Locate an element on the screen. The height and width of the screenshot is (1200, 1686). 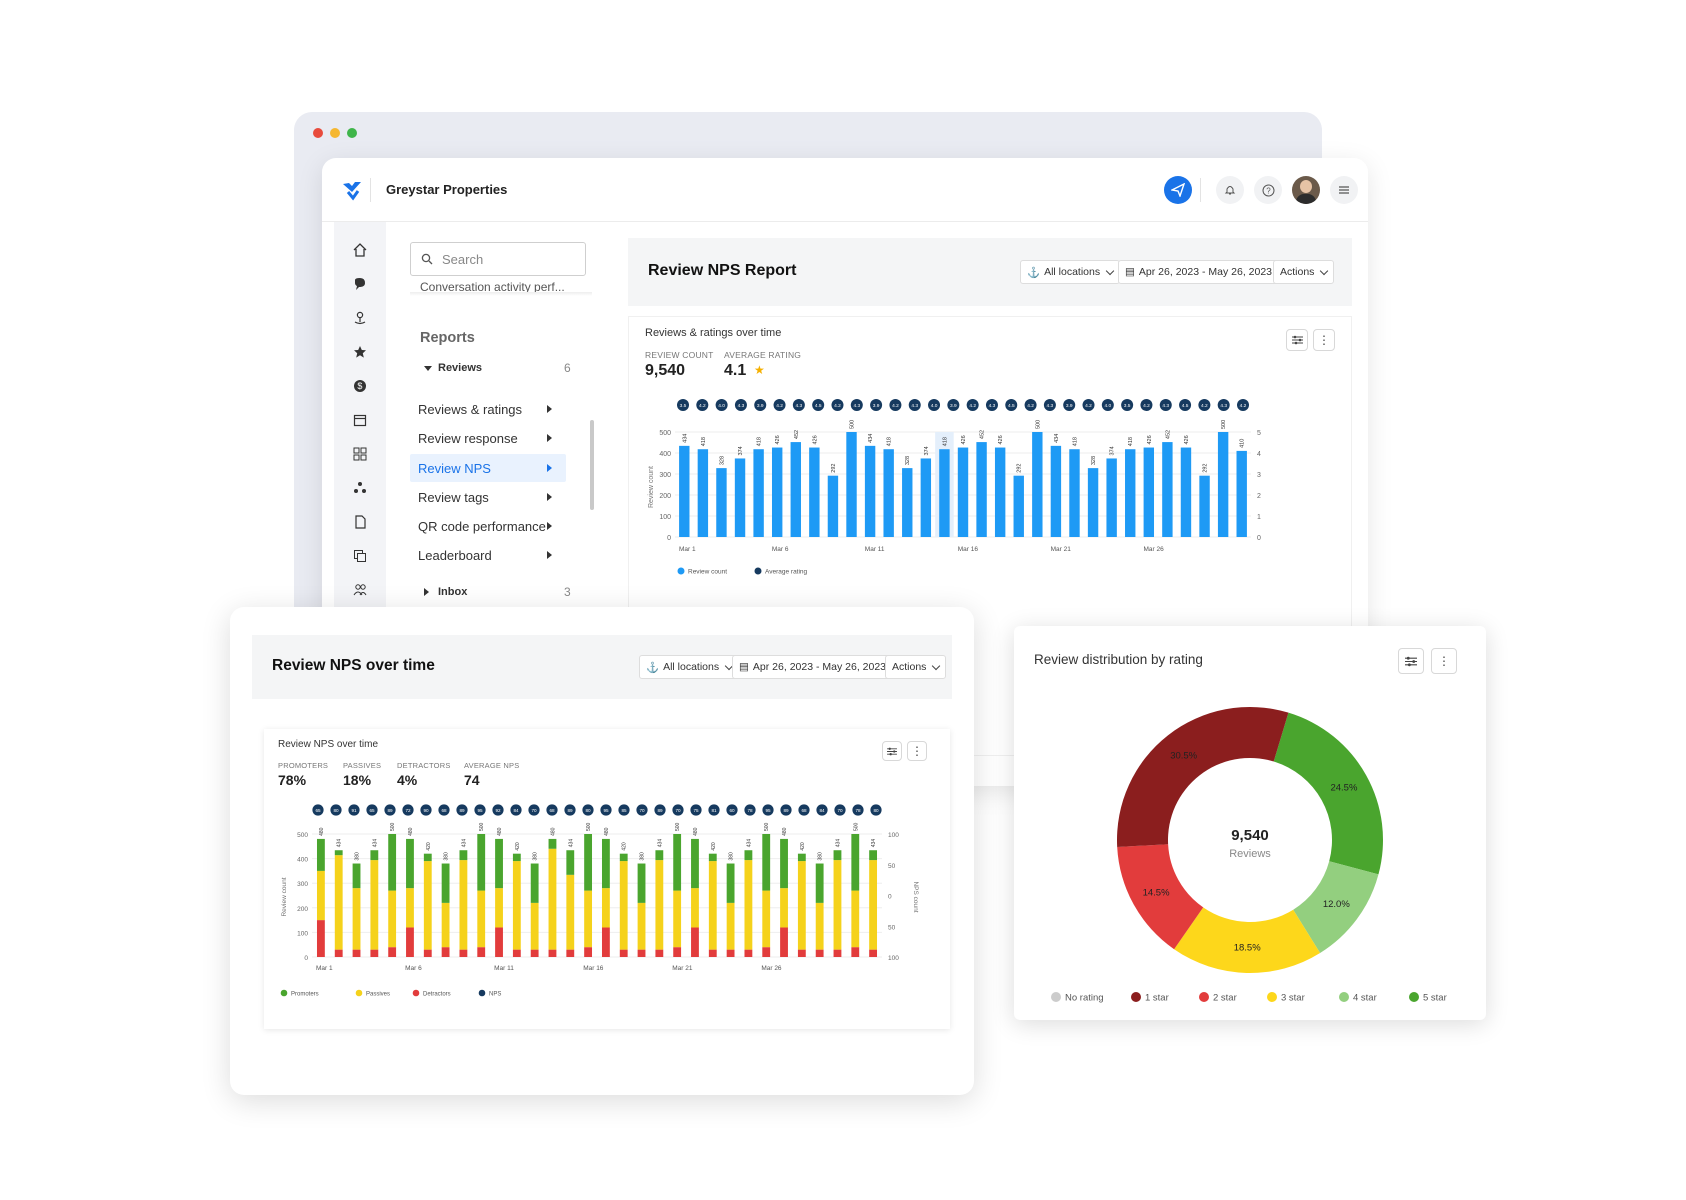
chat-icon is located at coordinates (360, 284).